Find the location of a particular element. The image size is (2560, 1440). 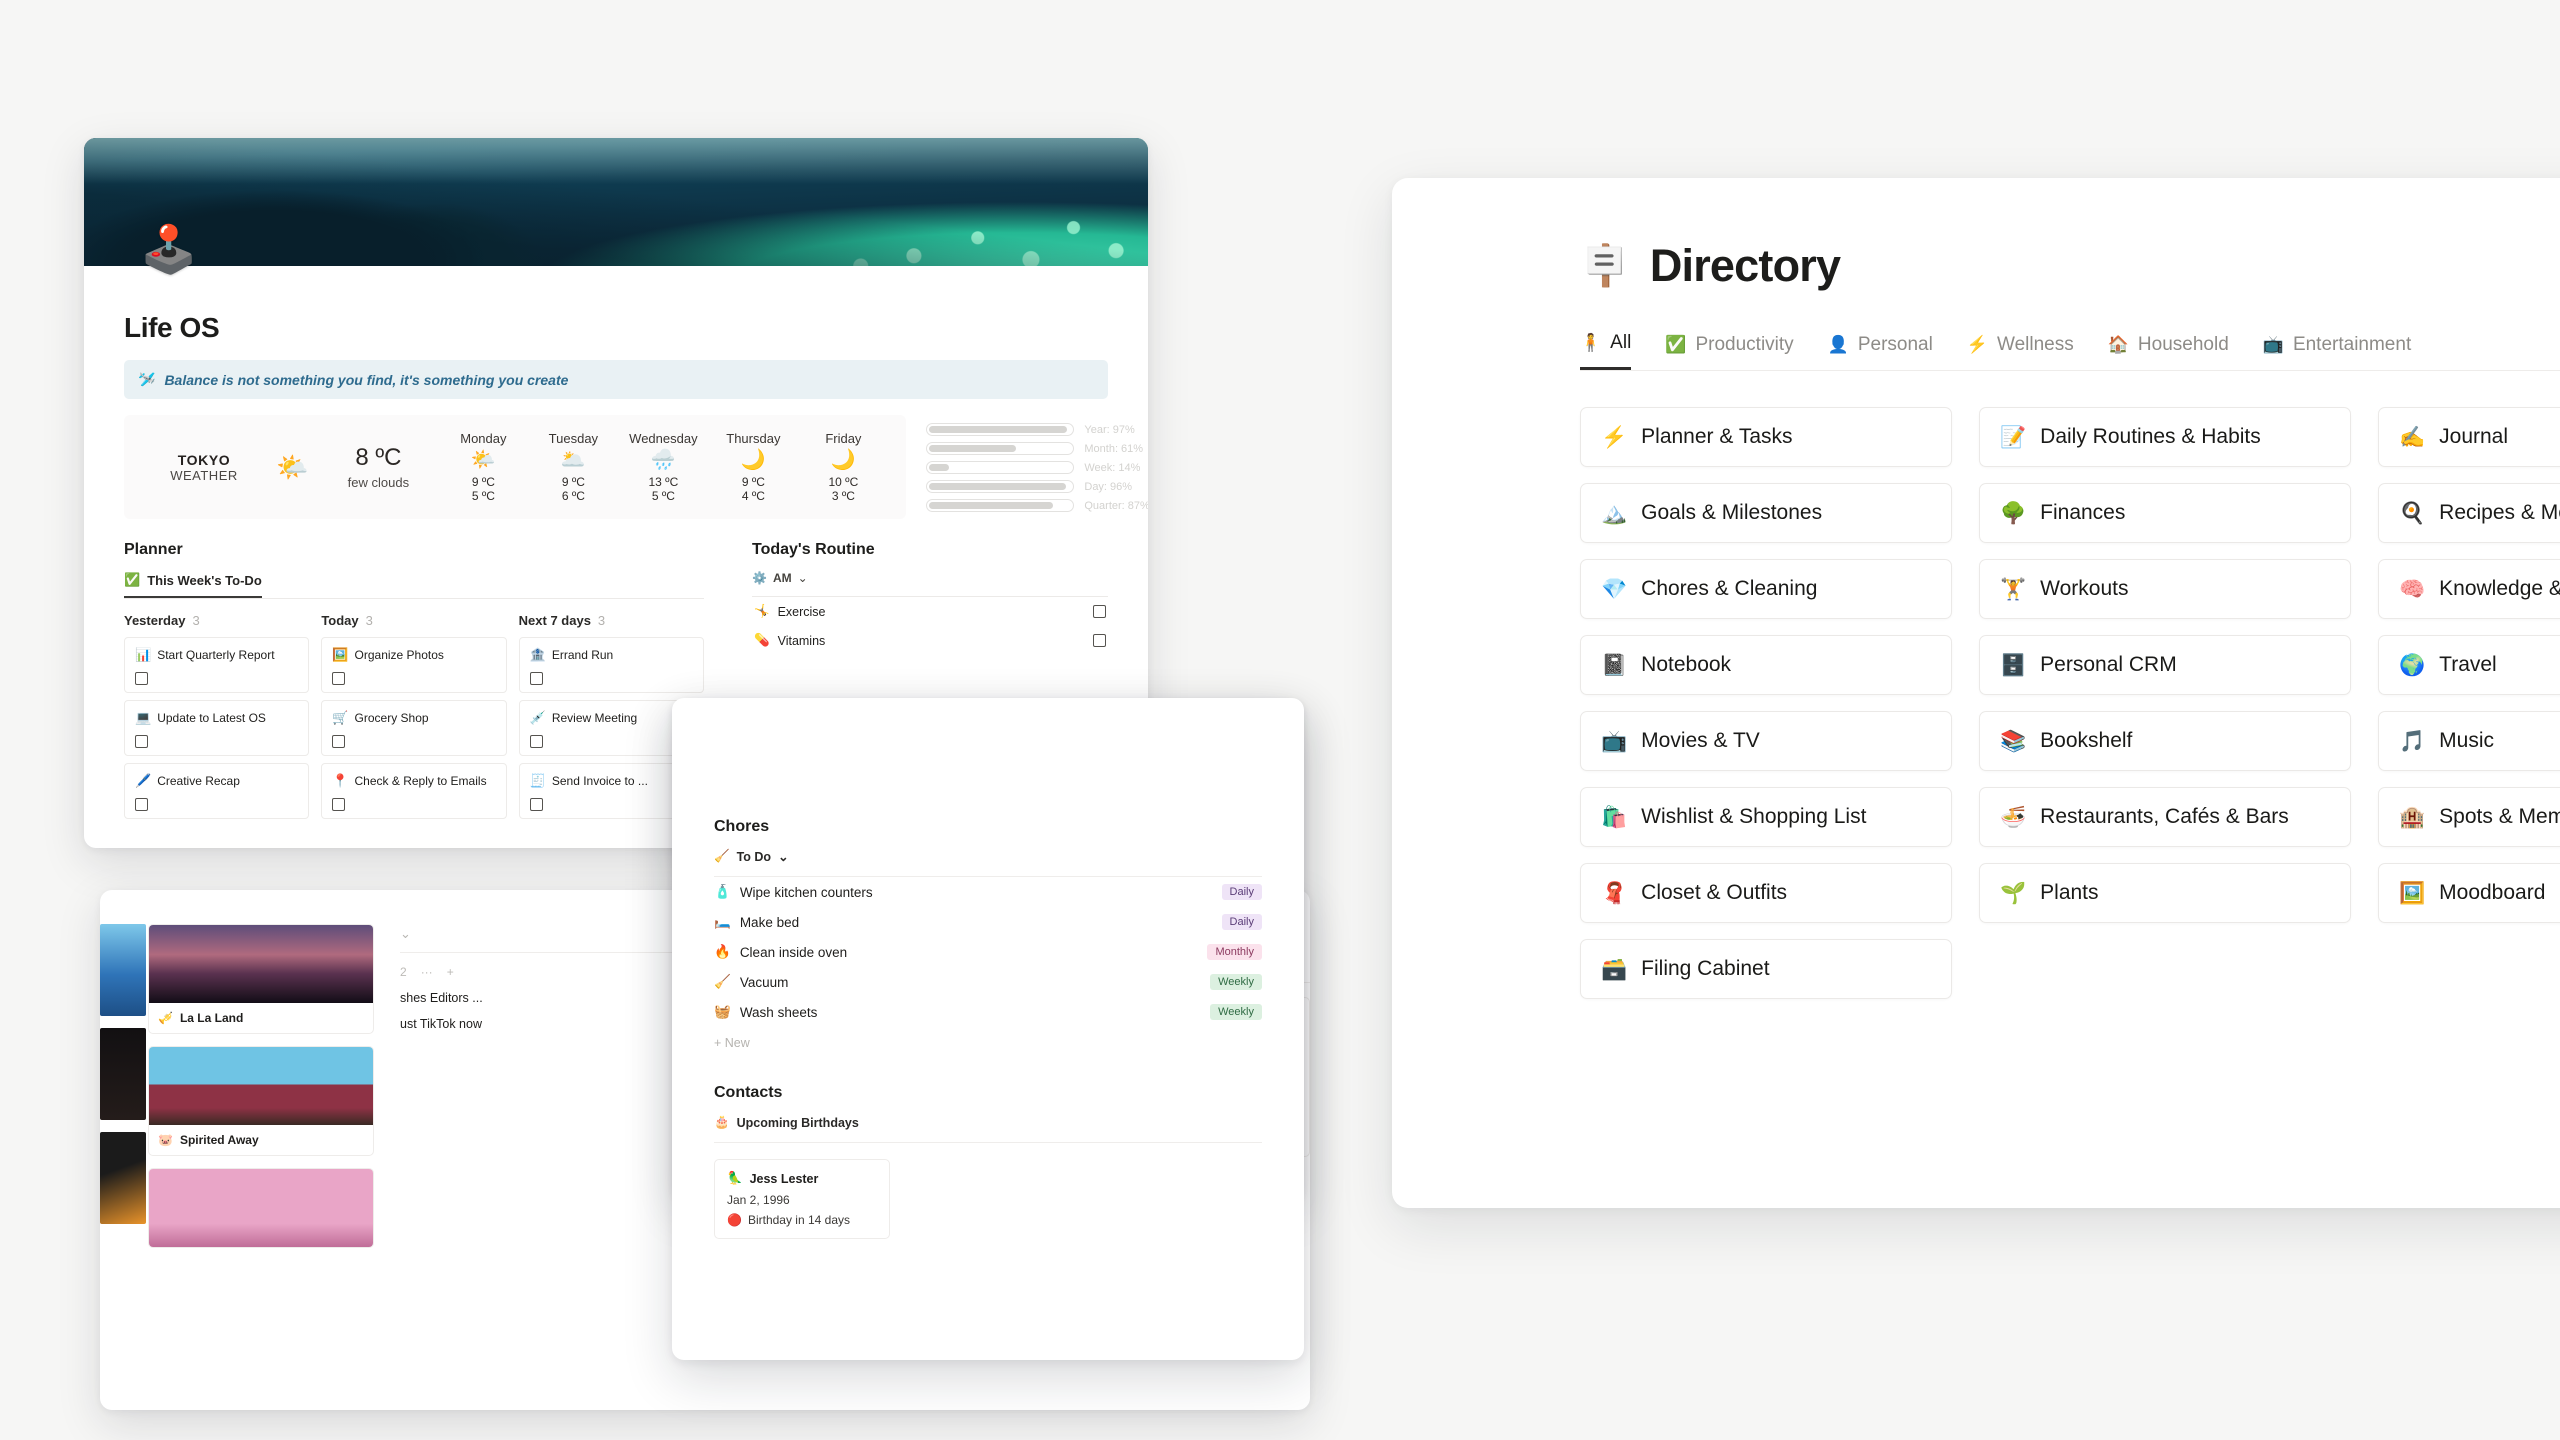

directory-card: 🍳 Recipes & Meals is located at coordinates (2469, 513).